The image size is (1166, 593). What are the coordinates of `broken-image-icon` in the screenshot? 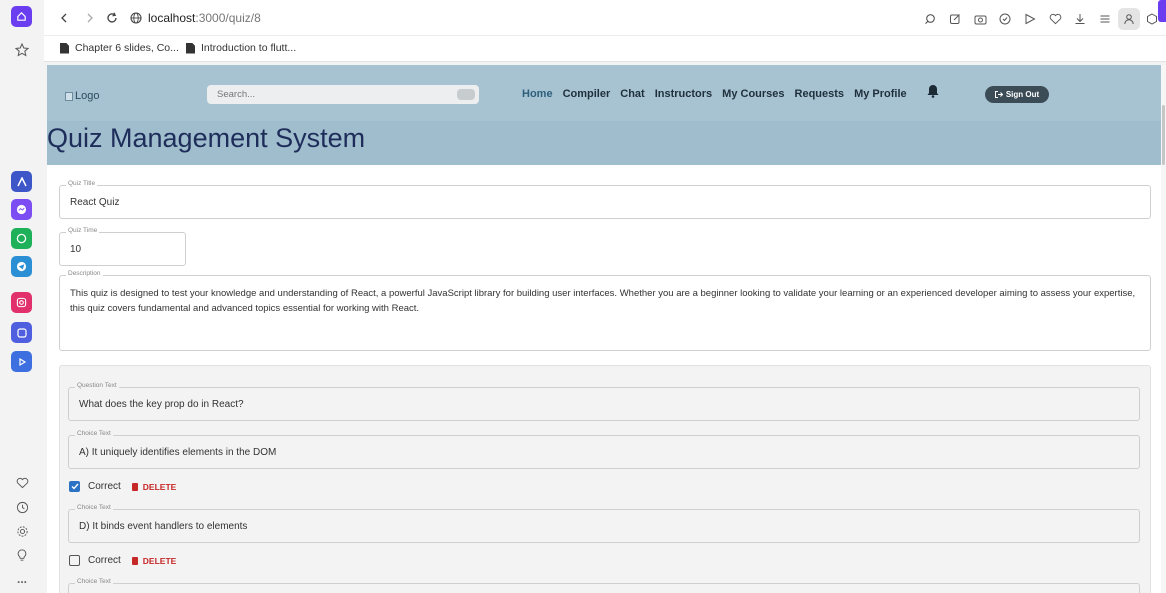 It's located at (69, 96).